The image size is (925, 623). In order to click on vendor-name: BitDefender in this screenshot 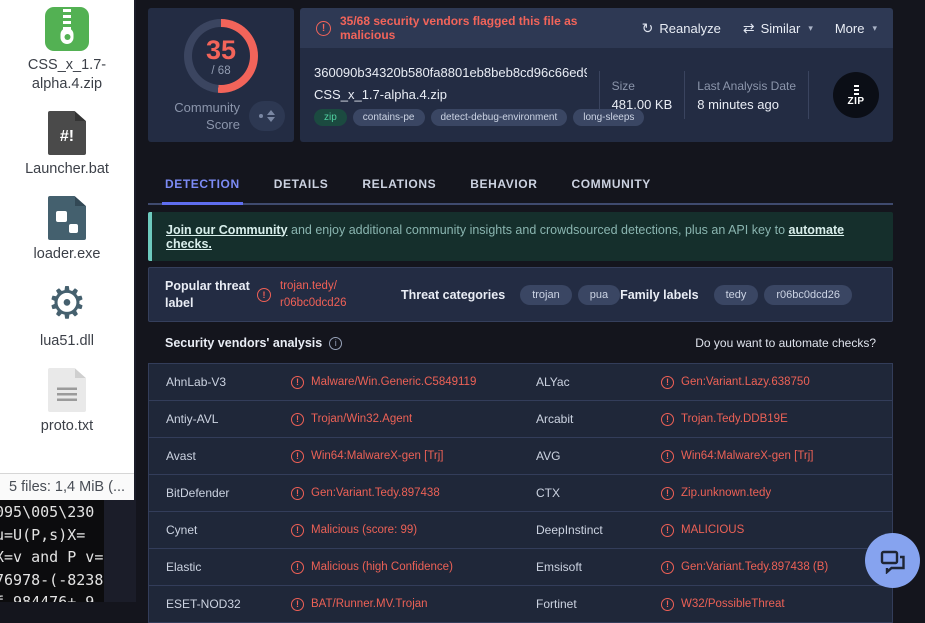, I will do `click(198, 493)`.